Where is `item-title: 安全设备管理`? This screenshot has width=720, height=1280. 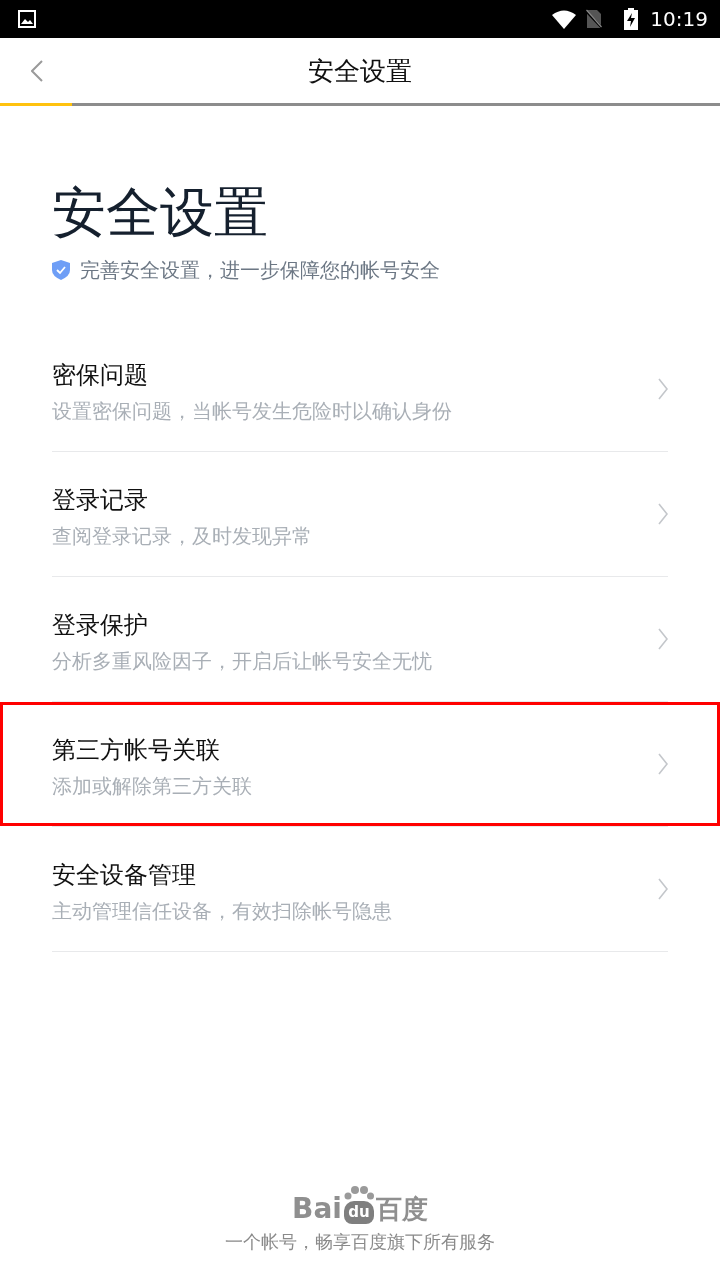 item-title: 安全设备管理 is located at coordinates (124, 875).